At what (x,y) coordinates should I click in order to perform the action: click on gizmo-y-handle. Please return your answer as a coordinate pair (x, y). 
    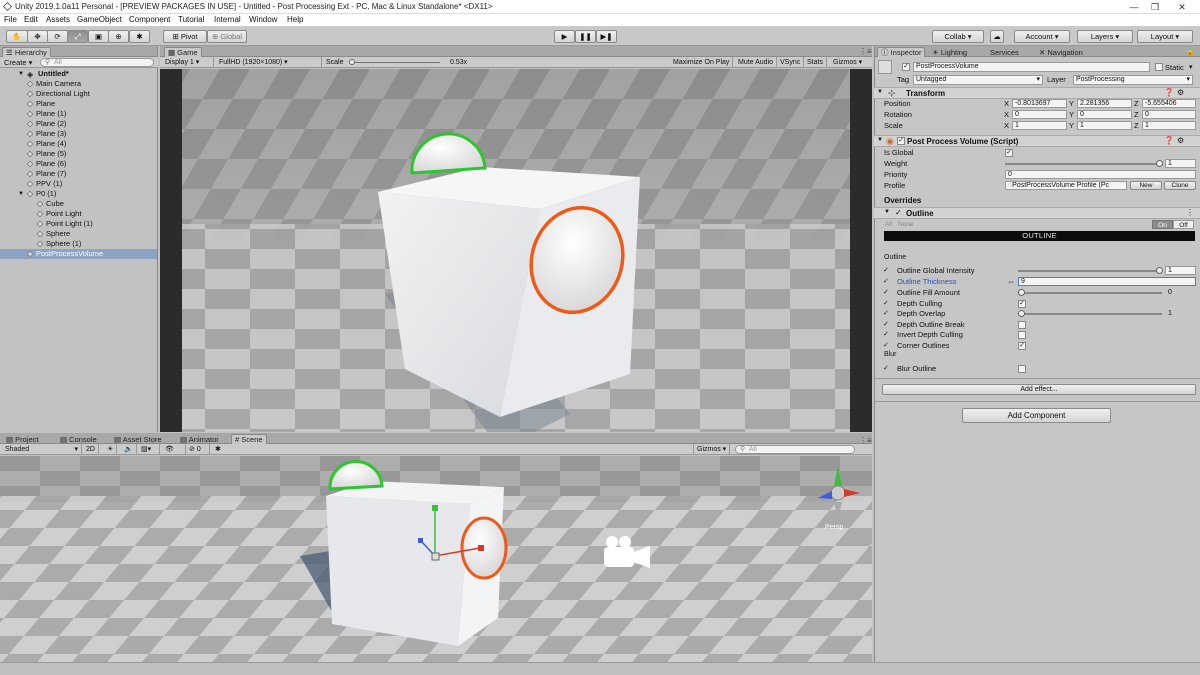
    Looking at the image, I should click on (435, 508).